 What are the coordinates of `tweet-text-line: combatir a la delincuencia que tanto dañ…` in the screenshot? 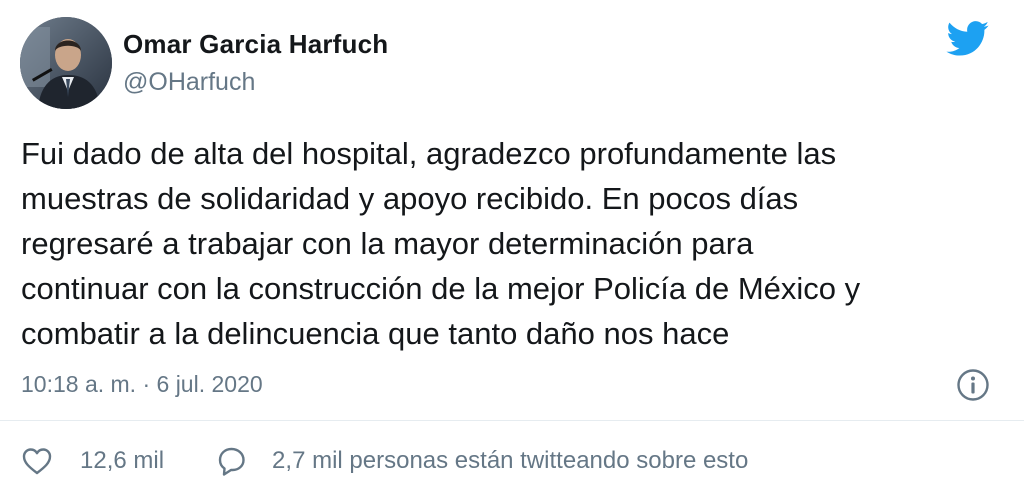 It's located at (375, 333).